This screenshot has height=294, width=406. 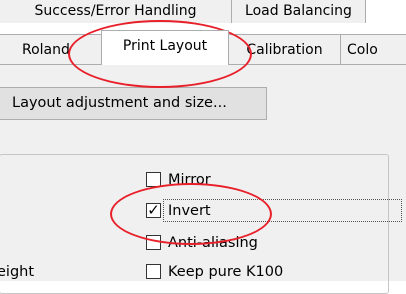 What do you see at coordinates (153, 179) in the screenshot?
I see `mirror-checkbox` at bounding box center [153, 179].